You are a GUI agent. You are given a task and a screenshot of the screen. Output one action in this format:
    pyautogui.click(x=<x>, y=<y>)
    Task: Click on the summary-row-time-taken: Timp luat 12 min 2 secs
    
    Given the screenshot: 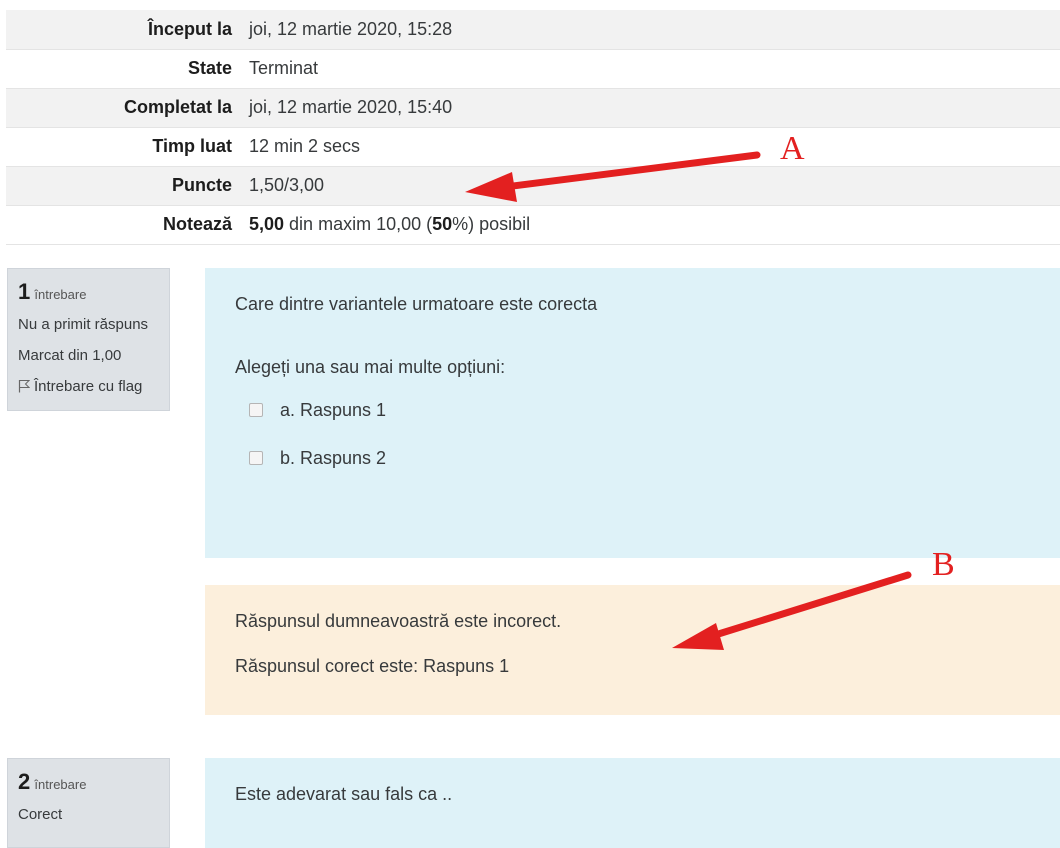 What is the action you would take?
    pyautogui.click(x=533, y=147)
    